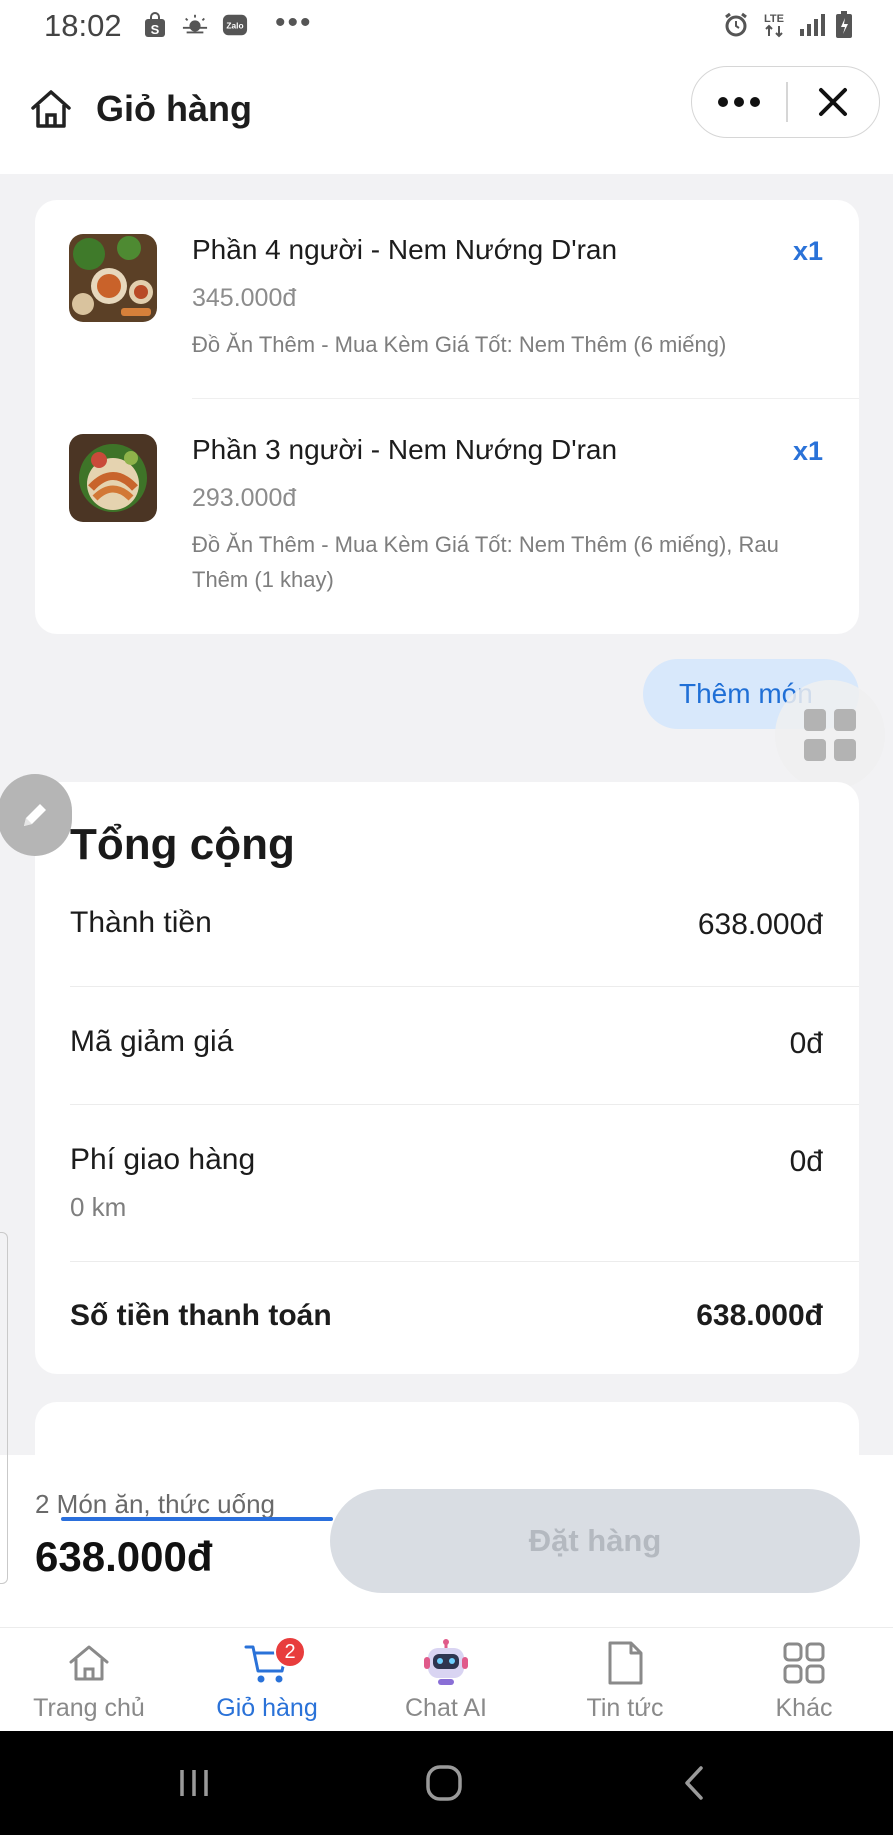 This screenshot has height=1835, width=893. I want to click on item-name: Phần 3 người - Nem Nướng D'ran, so click(405, 449).